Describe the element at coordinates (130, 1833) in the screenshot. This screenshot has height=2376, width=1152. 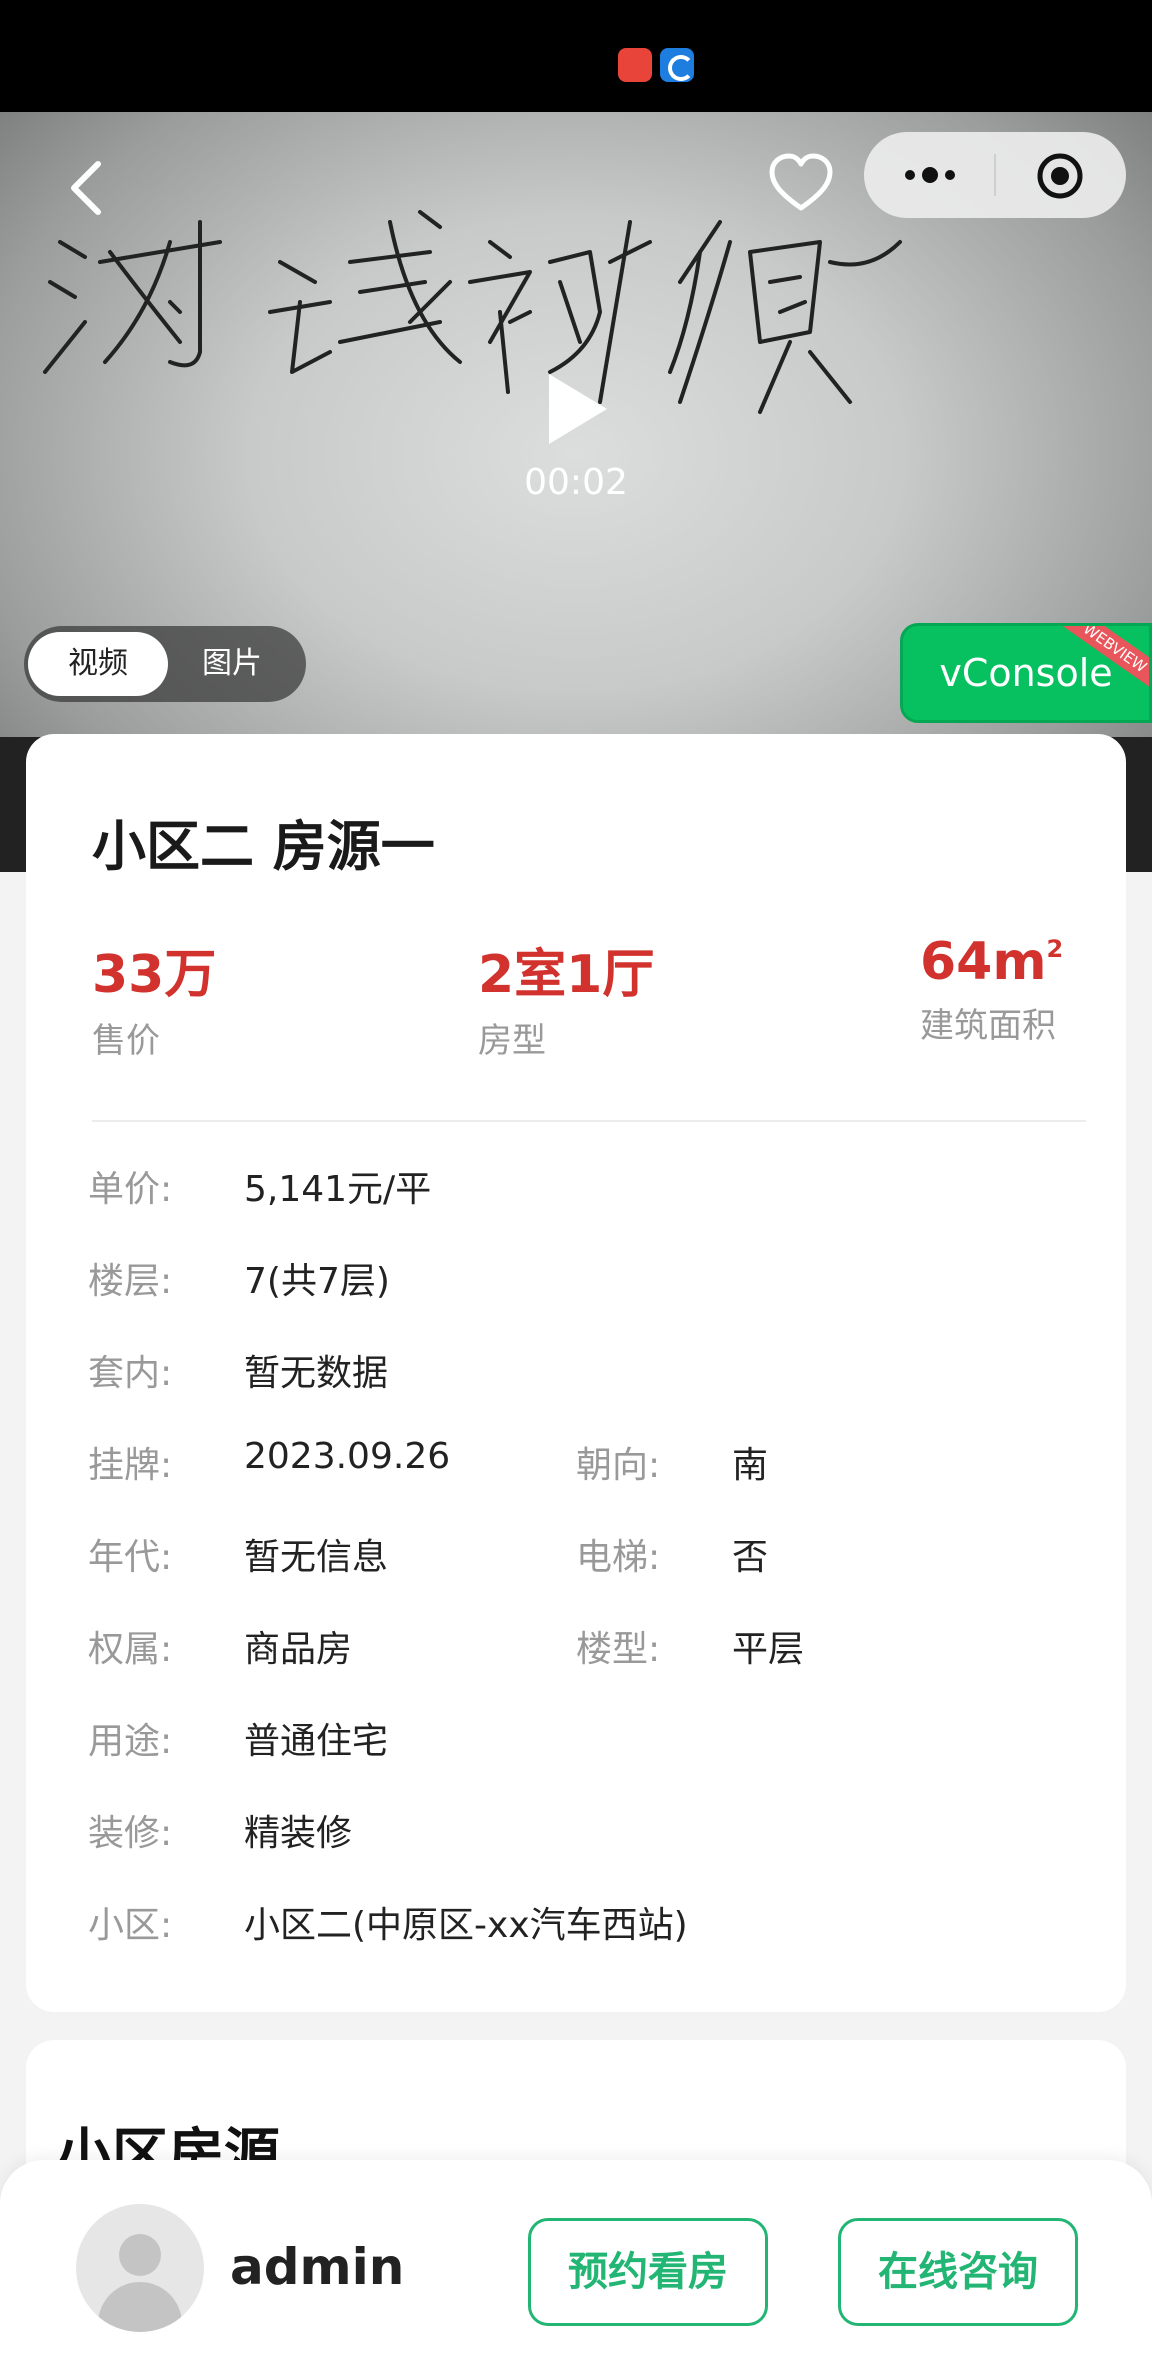
I see `detail-key: 装修:` at that location.